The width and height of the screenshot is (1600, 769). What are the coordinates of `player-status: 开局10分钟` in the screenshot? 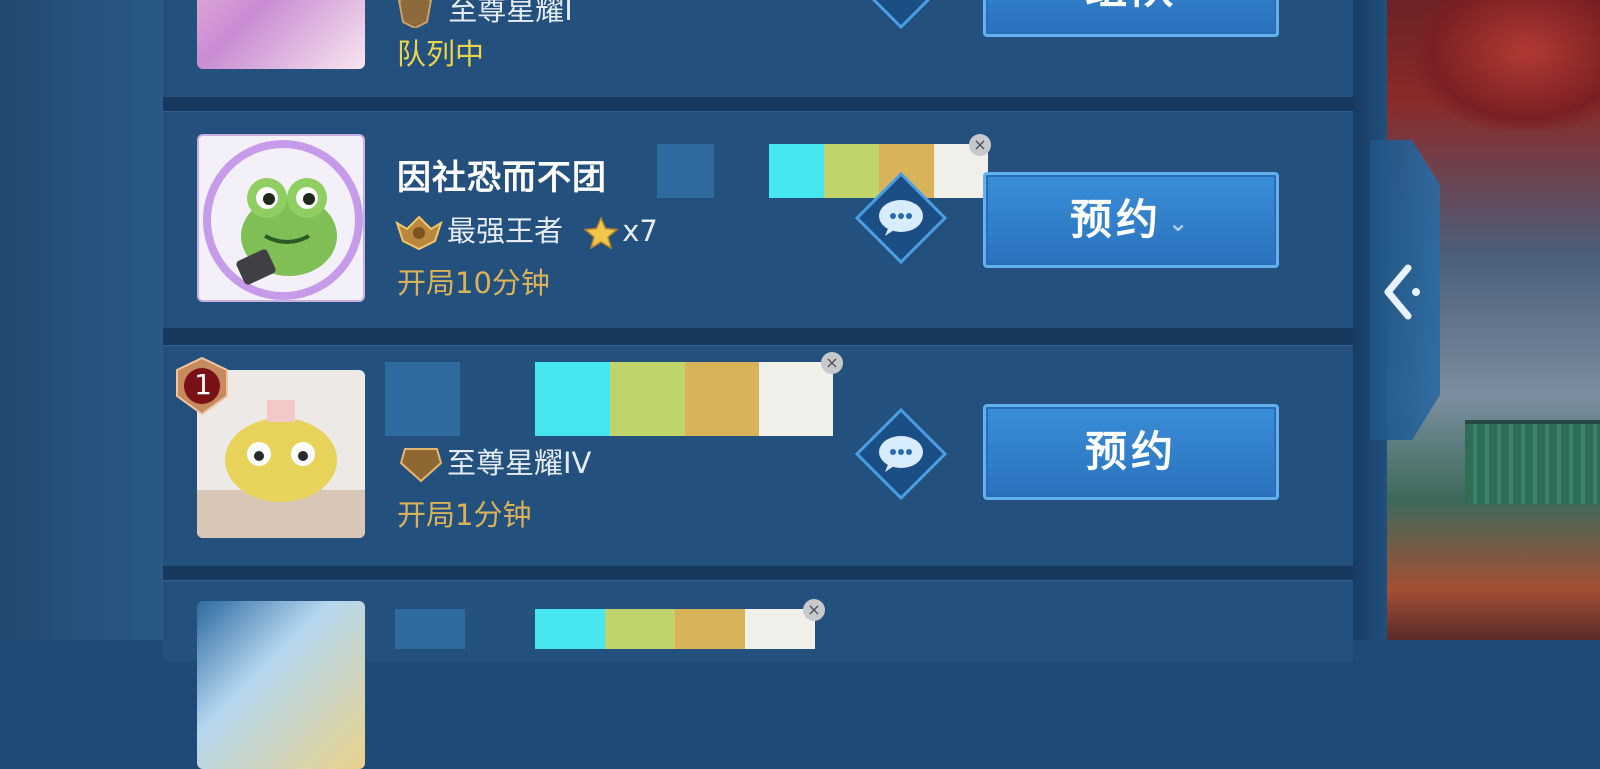 It's located at (473, 283).